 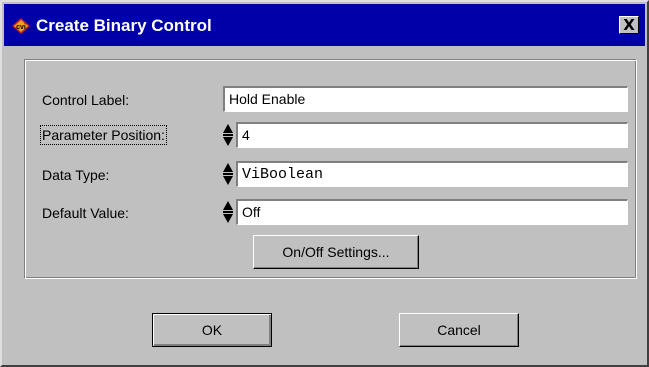 What do you see at coordinates (324, 25) in the screenshot?
I see `title-bar: cvi Create Binary Control X` at bounding box center [324, 25].